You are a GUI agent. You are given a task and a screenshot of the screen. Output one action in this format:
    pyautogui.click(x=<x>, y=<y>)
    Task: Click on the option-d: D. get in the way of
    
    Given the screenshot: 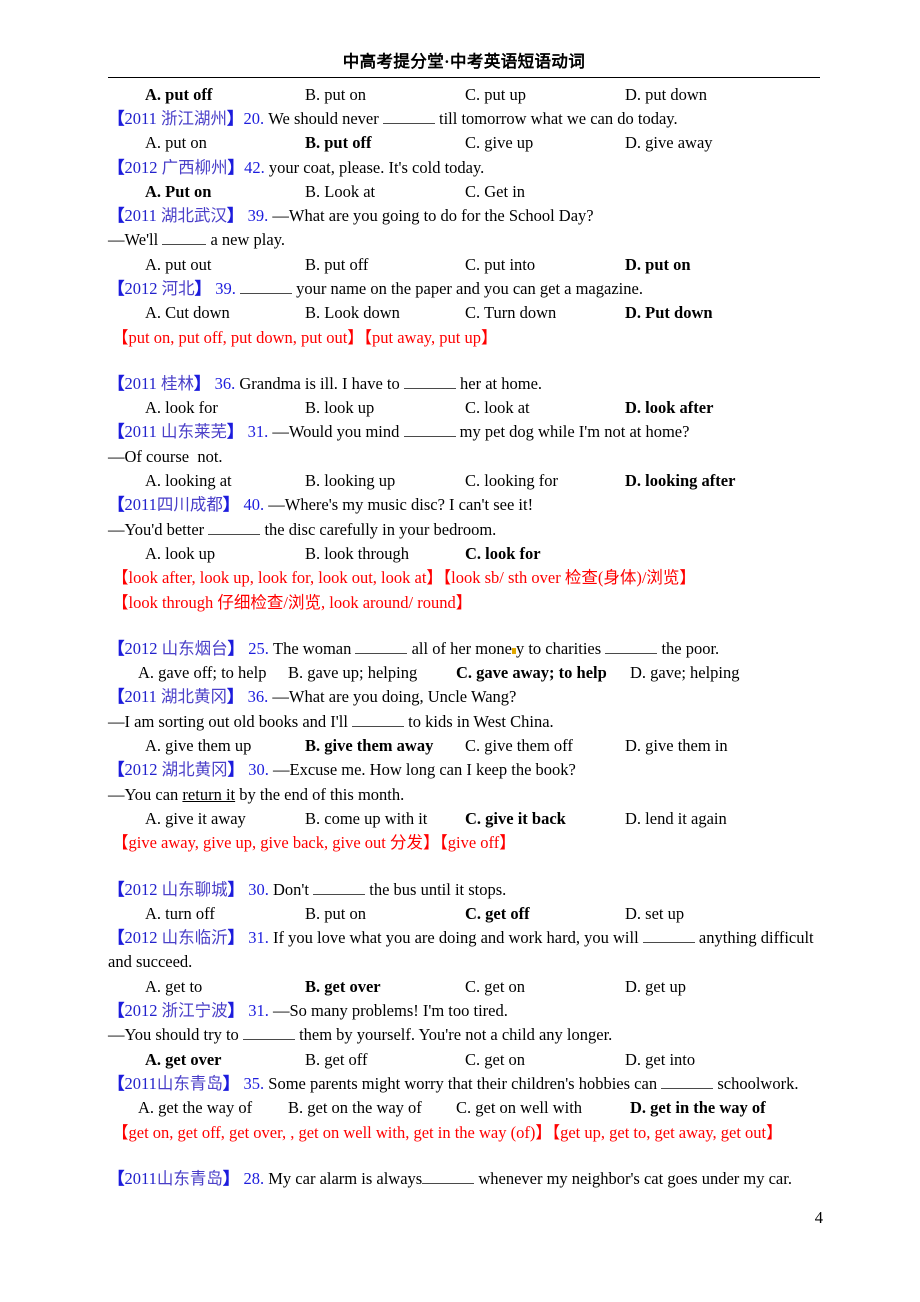 What is the action you would take?
    pyautogui.click(x=698, y=1108)
    